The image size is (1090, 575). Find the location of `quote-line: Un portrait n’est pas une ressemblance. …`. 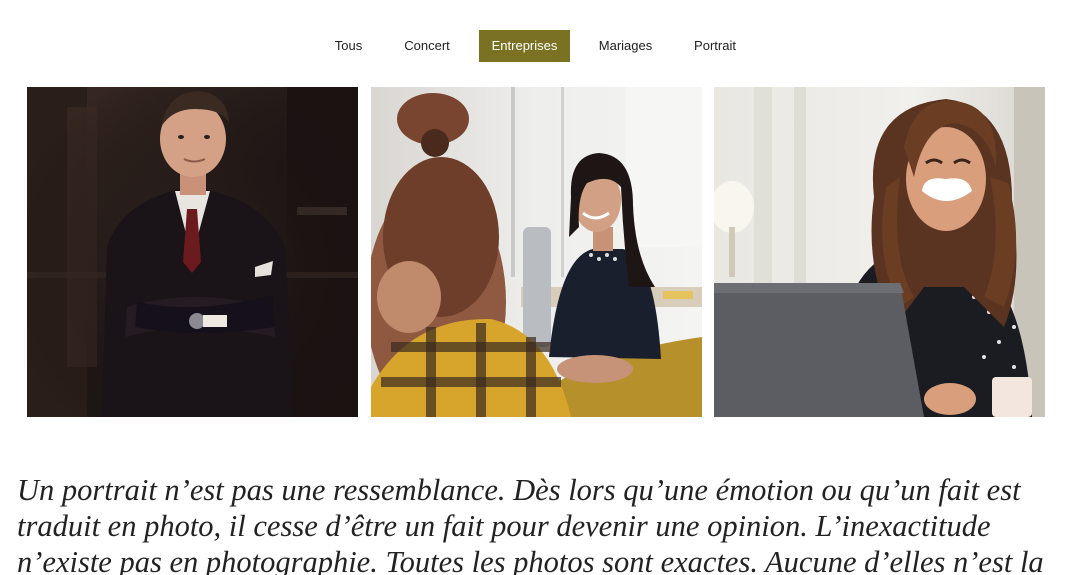

quote-line: Un portrait n’est pas une ressemblance. … is located at coordinates (519, 490).